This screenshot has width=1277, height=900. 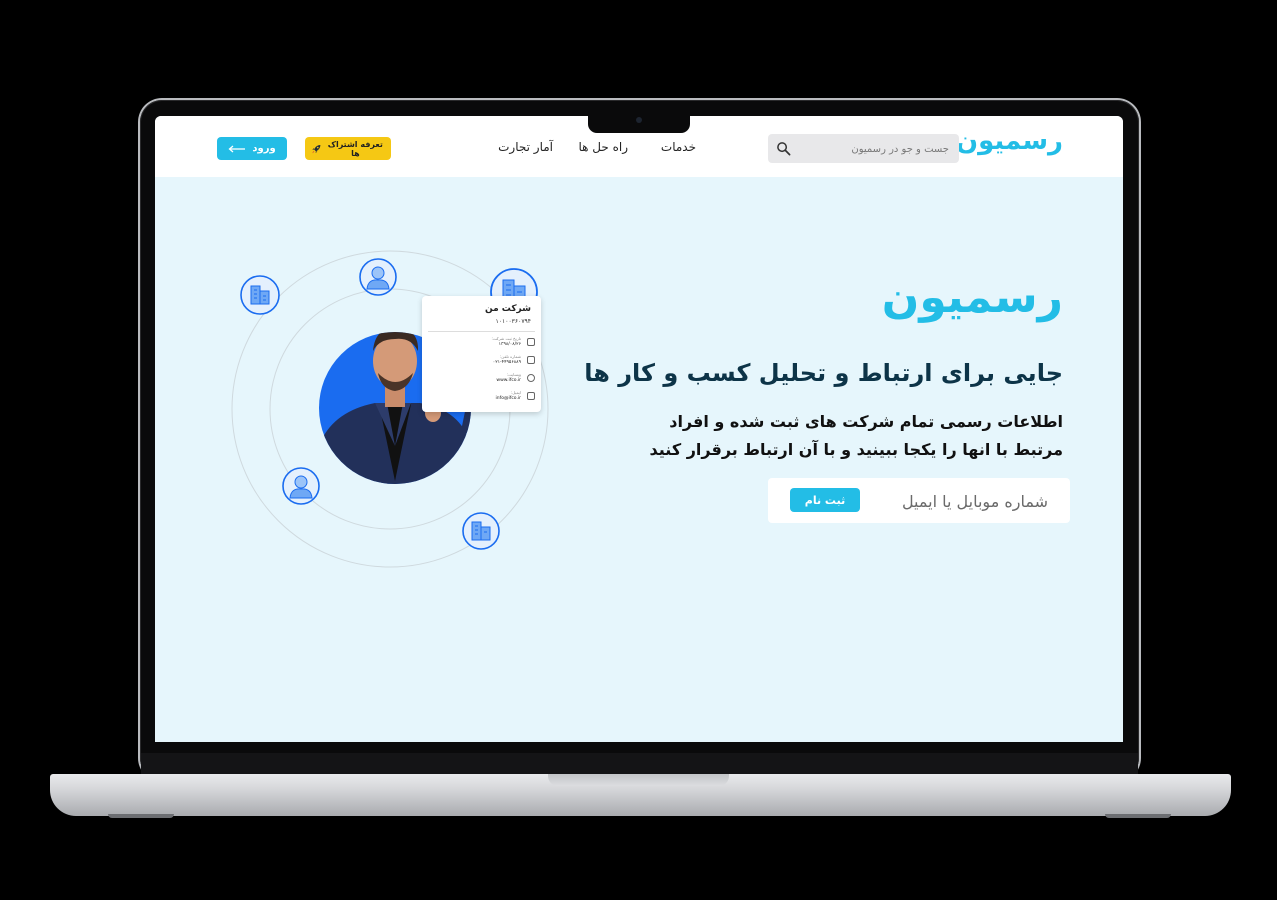 What do you see at coordinates (482, 379) in the screenshot?
I see `card-row: وبسایت: www.ifco.ir` at bounding box center [482, 379].